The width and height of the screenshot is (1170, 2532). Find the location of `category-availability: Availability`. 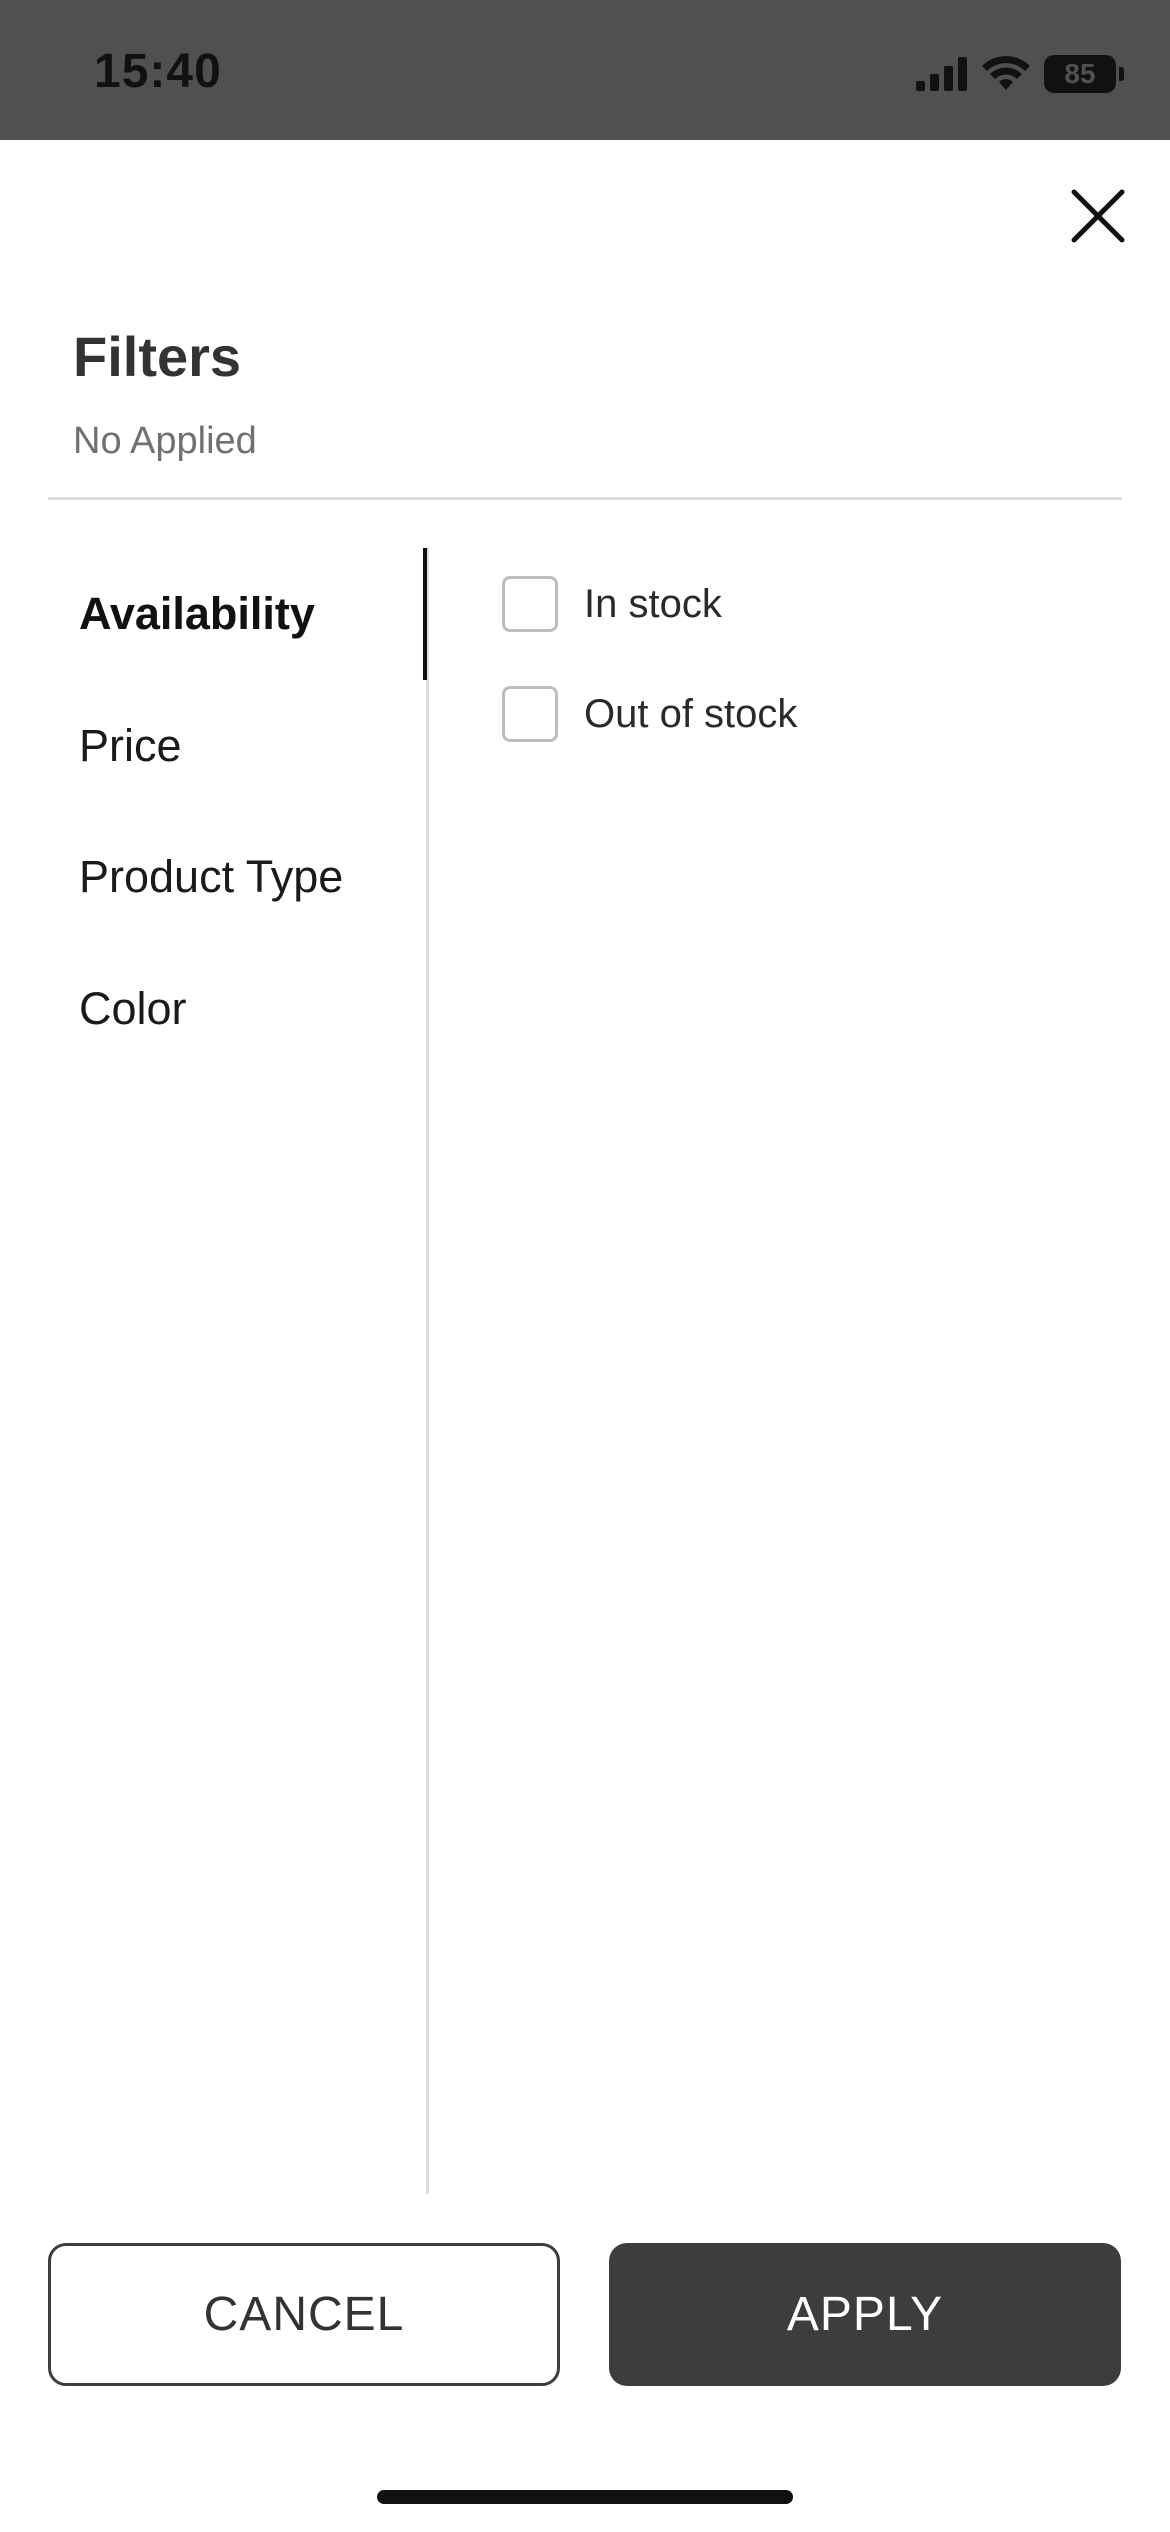

category-availability: Availability is located at coordinates (197, 614).